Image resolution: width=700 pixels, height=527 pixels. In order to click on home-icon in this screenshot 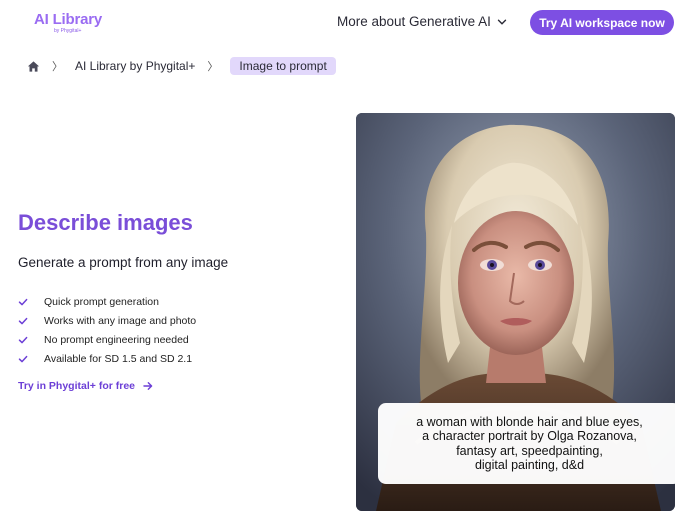, I will do `click(33, 66)`.